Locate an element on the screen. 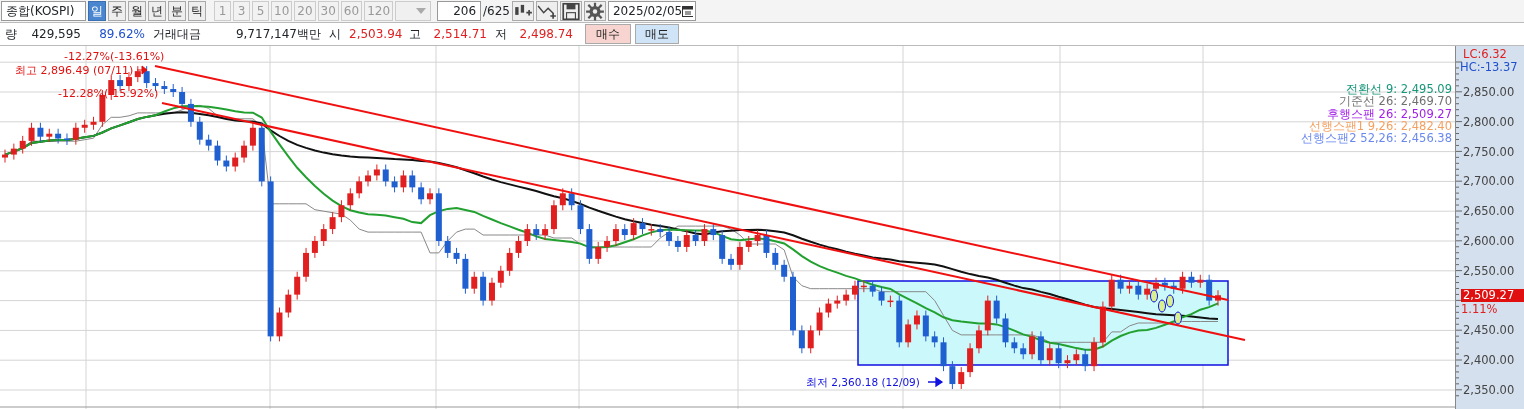 The image size is (1524, 409). axis-label: 2,800.00 is located at coordinates (1489, 122).